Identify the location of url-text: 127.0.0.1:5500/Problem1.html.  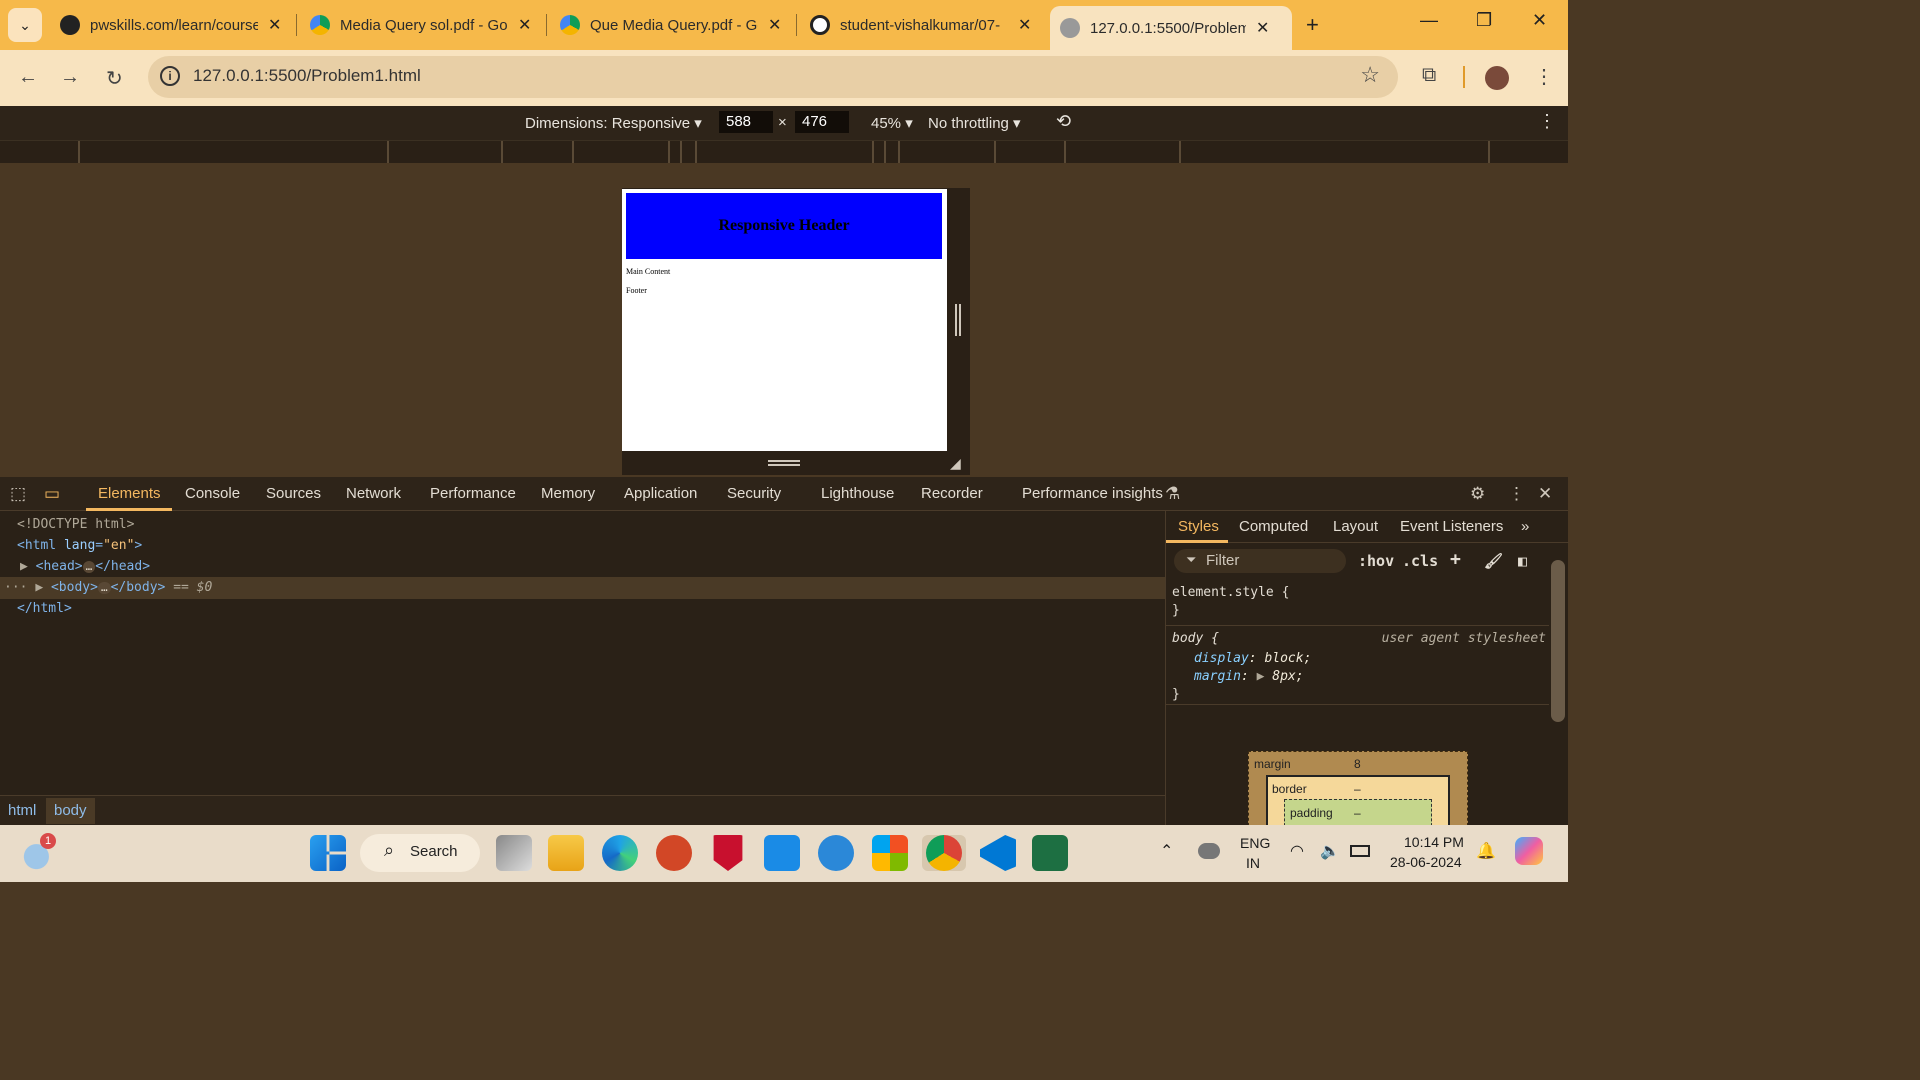
(307, 76).